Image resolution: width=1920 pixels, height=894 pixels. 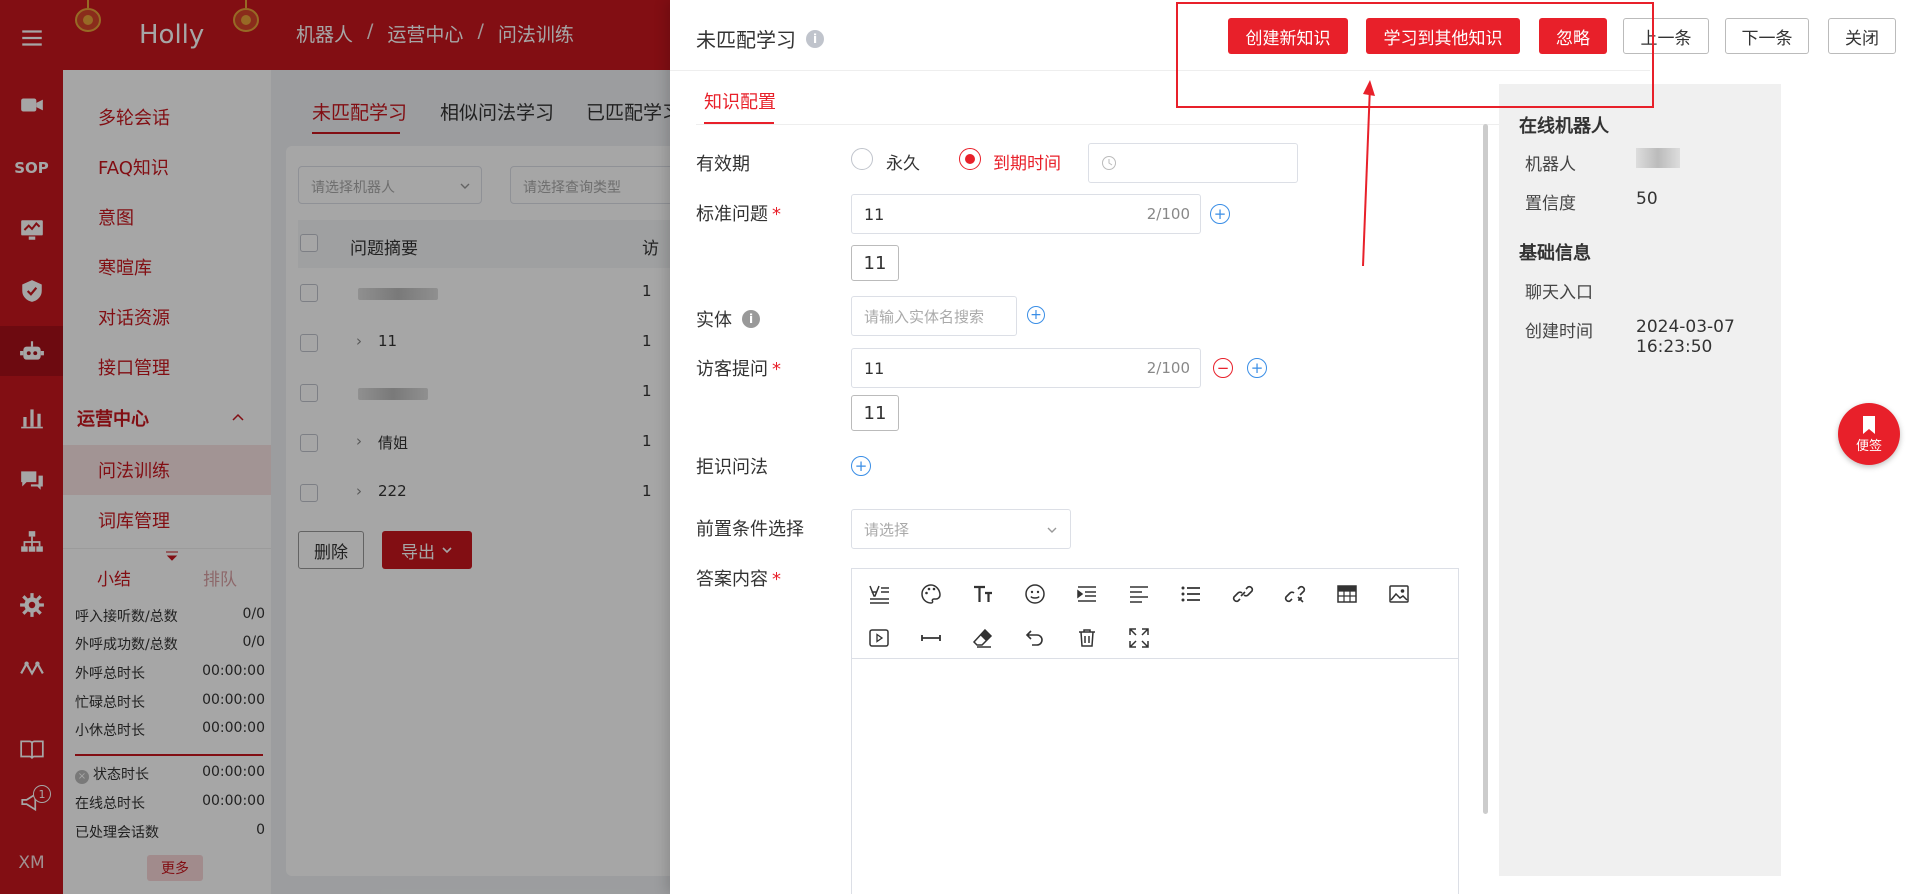 What do you see at coordinates (1243, 594) in the screenshot?
I see `link-icon` at bounding box center [1243, 594].